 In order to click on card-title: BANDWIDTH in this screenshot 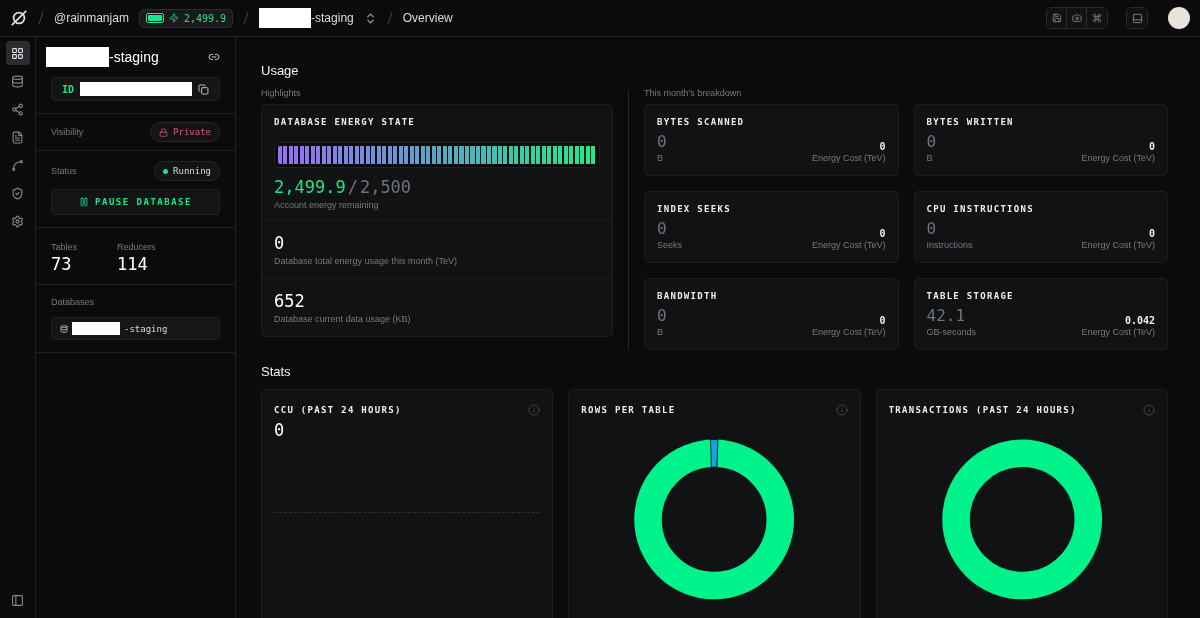, I will do `click(688, 296)`.